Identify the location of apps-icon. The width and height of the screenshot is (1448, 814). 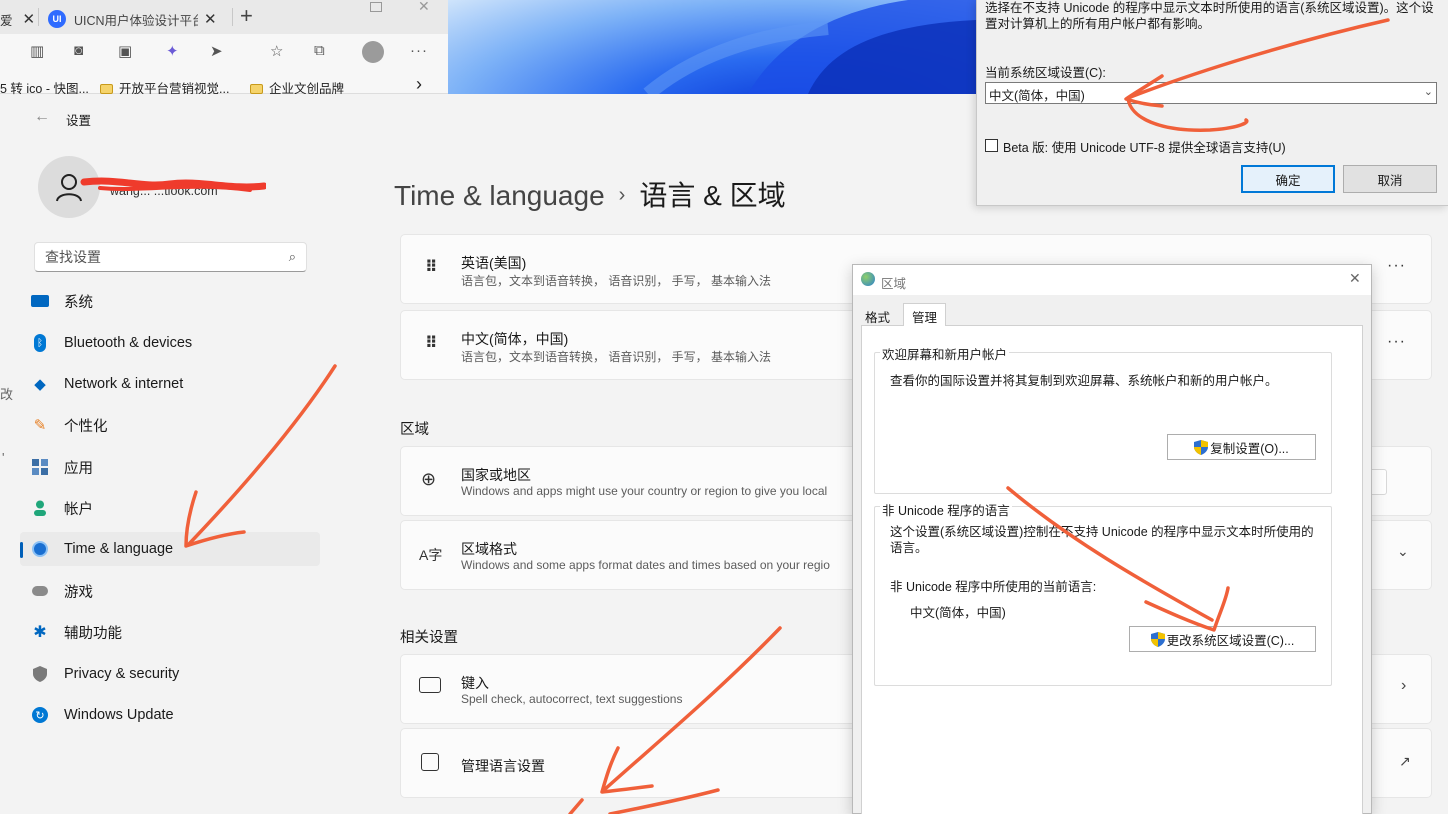
(40, 467).